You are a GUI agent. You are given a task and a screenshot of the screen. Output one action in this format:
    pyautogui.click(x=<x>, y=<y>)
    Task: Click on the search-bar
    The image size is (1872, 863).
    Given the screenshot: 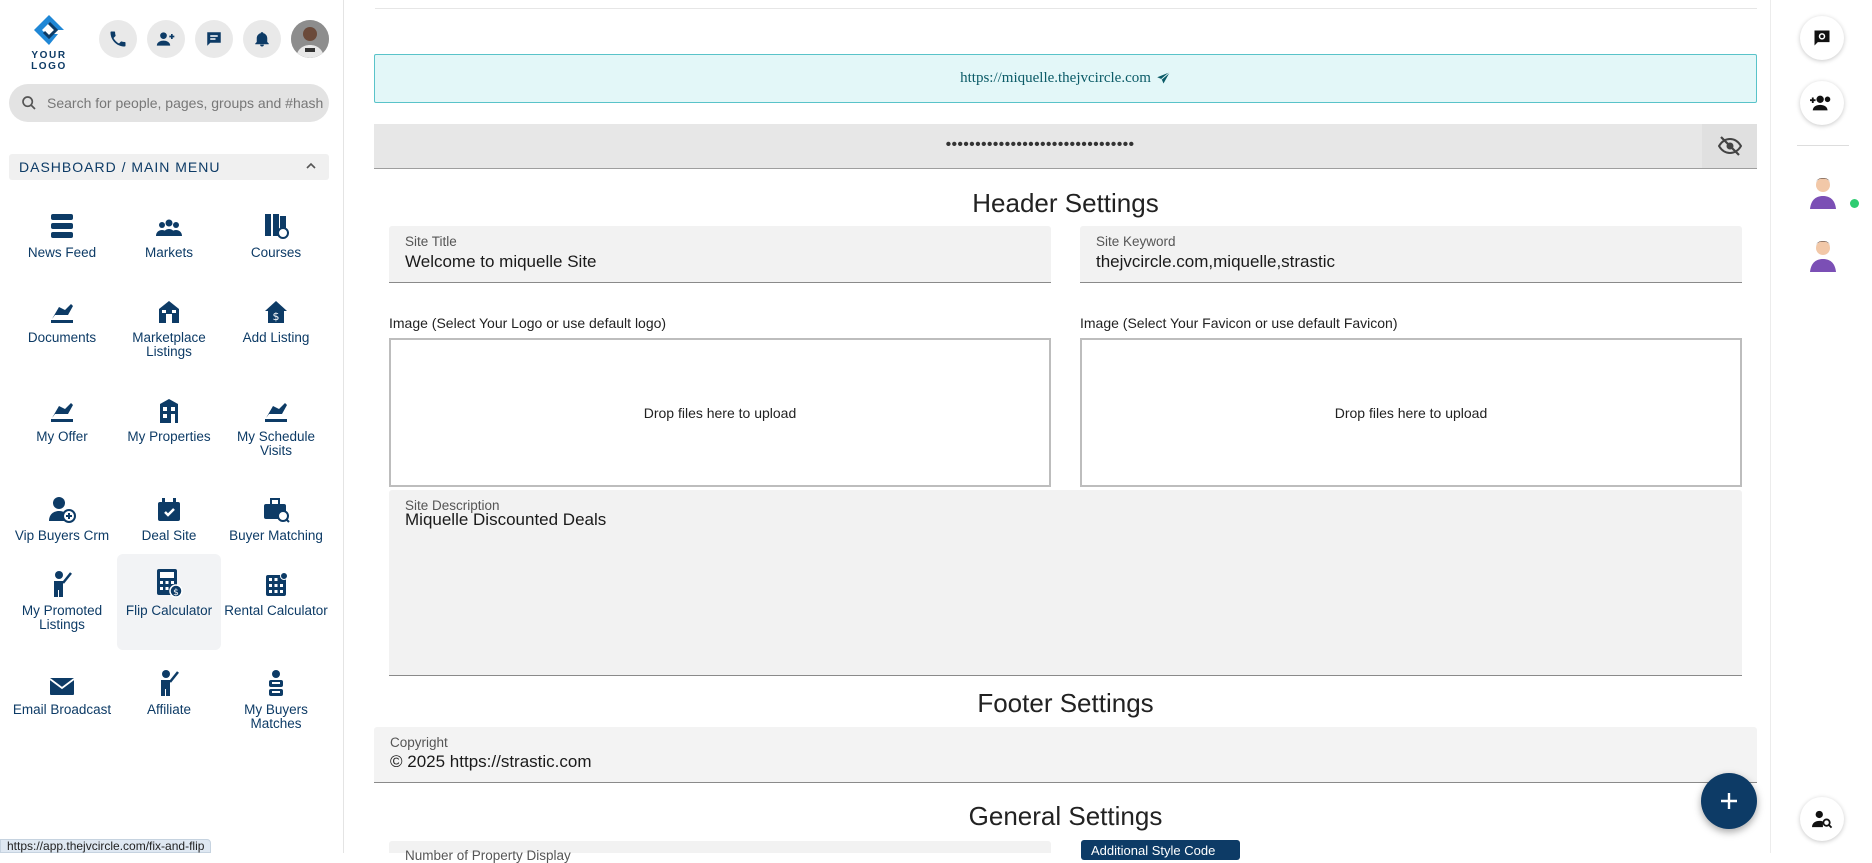 What is the action you would take?
    pyautogui.click(x=169, y=103)
    